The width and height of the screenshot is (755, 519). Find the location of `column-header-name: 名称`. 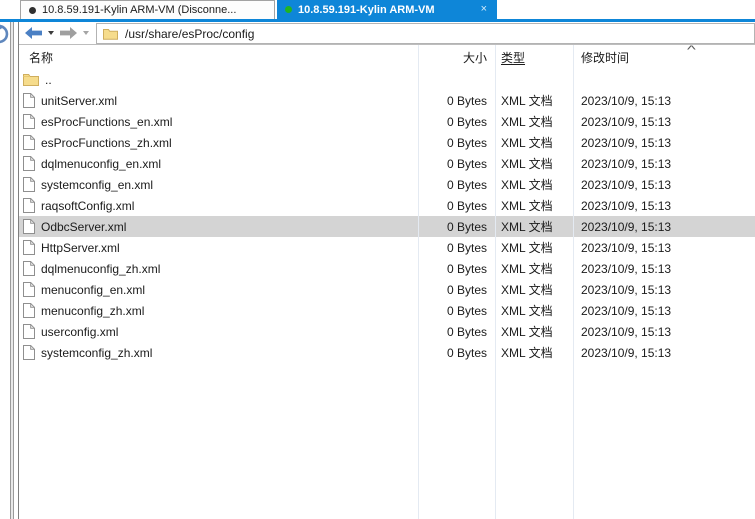

column-header-name: 名称 is located at coordinates (218, 57).